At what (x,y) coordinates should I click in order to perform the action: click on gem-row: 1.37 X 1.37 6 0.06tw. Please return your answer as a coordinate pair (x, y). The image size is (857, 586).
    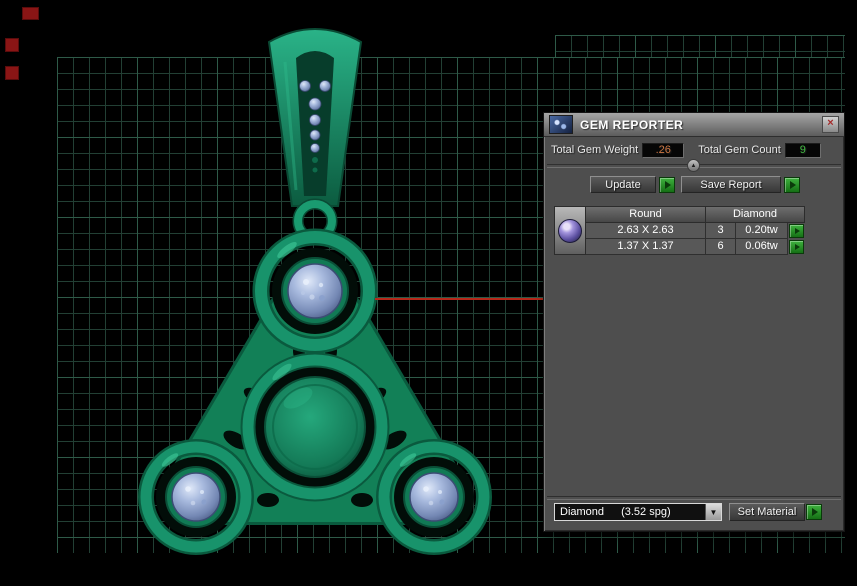
    Looking at the image, I should click on (695, 247).